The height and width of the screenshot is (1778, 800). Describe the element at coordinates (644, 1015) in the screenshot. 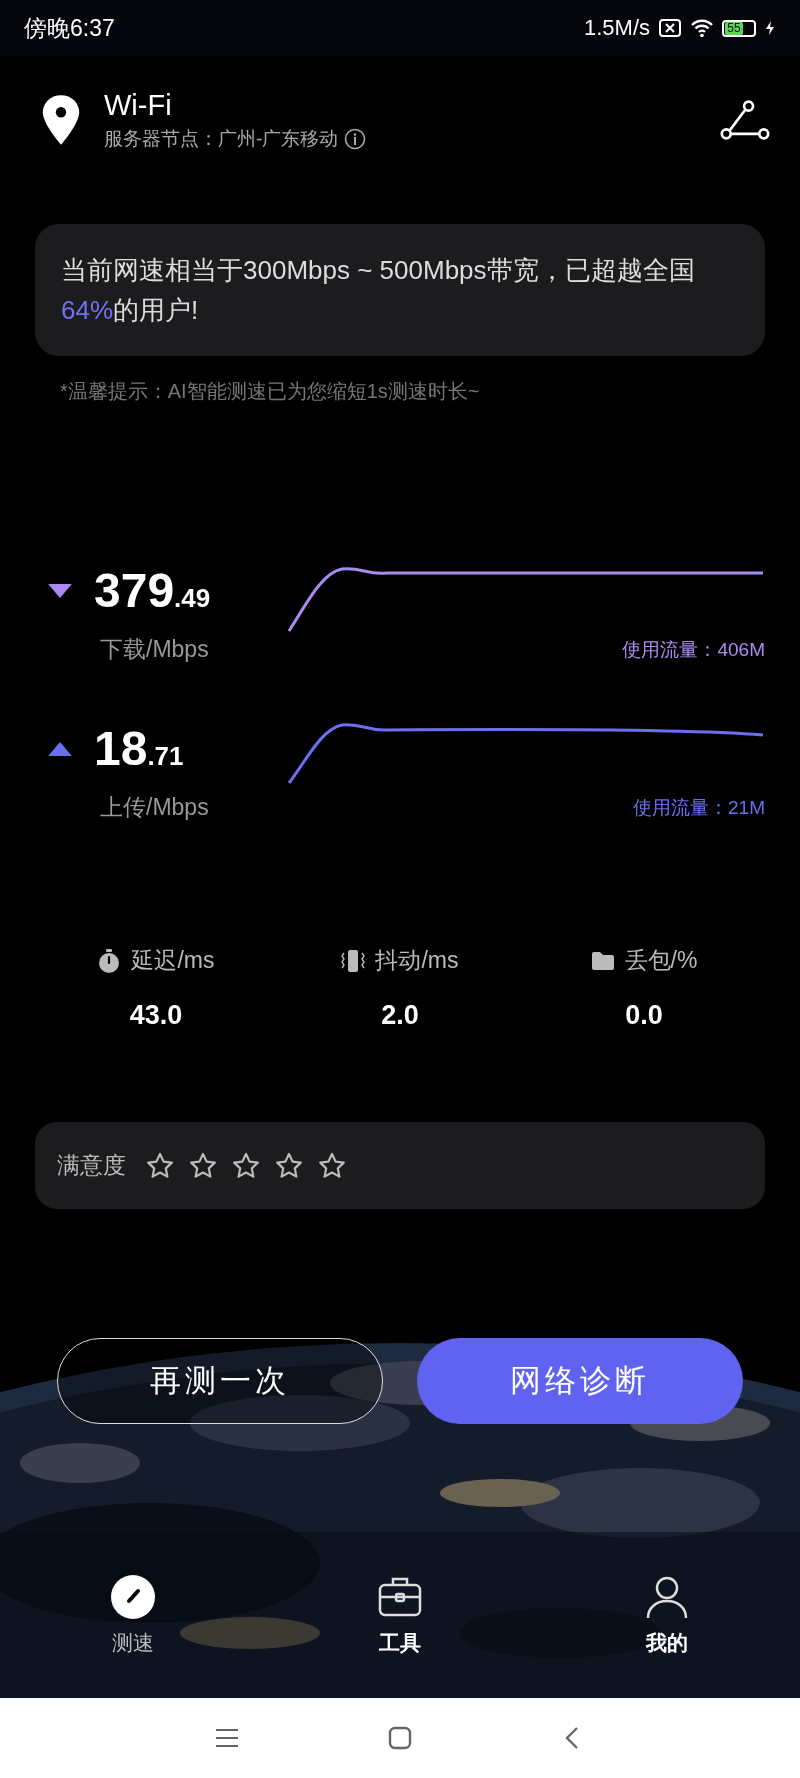

I see `metric-value: 0.0` at that location.